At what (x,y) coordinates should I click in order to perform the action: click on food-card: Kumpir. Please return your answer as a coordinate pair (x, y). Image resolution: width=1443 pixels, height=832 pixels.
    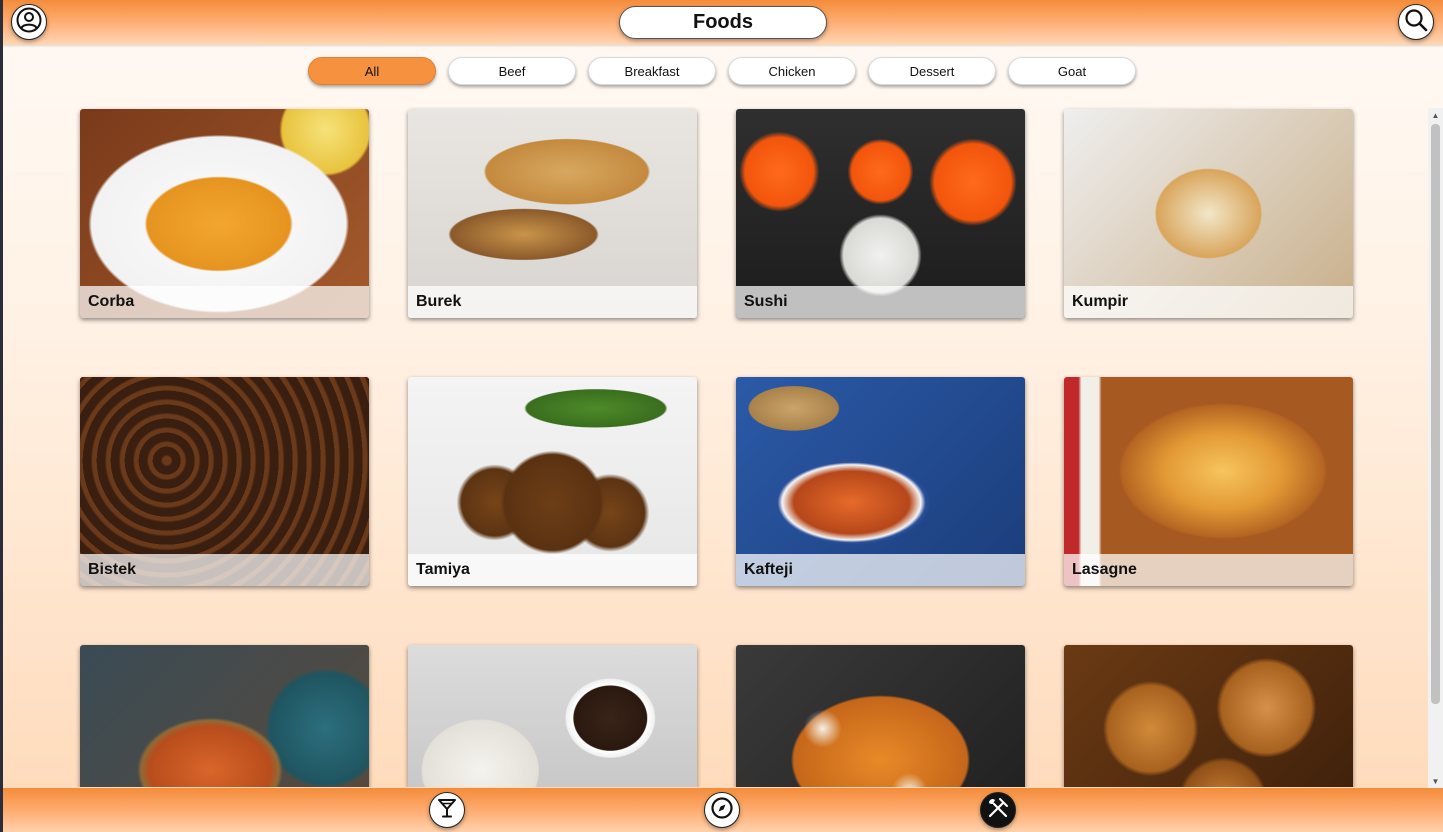
    Looking at the image, I should click on (1208, 213).